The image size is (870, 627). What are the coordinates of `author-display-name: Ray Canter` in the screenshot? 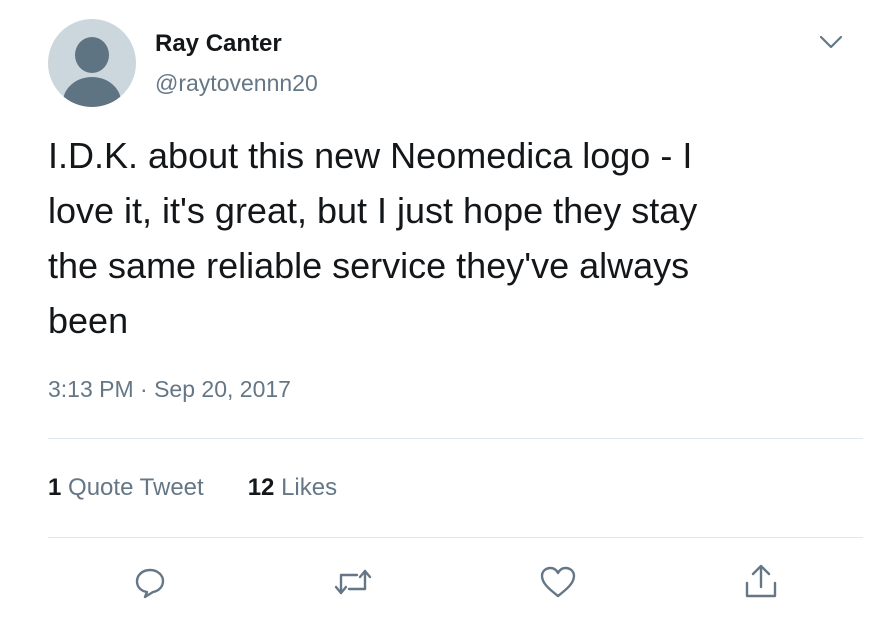 It's located at (218, 44).